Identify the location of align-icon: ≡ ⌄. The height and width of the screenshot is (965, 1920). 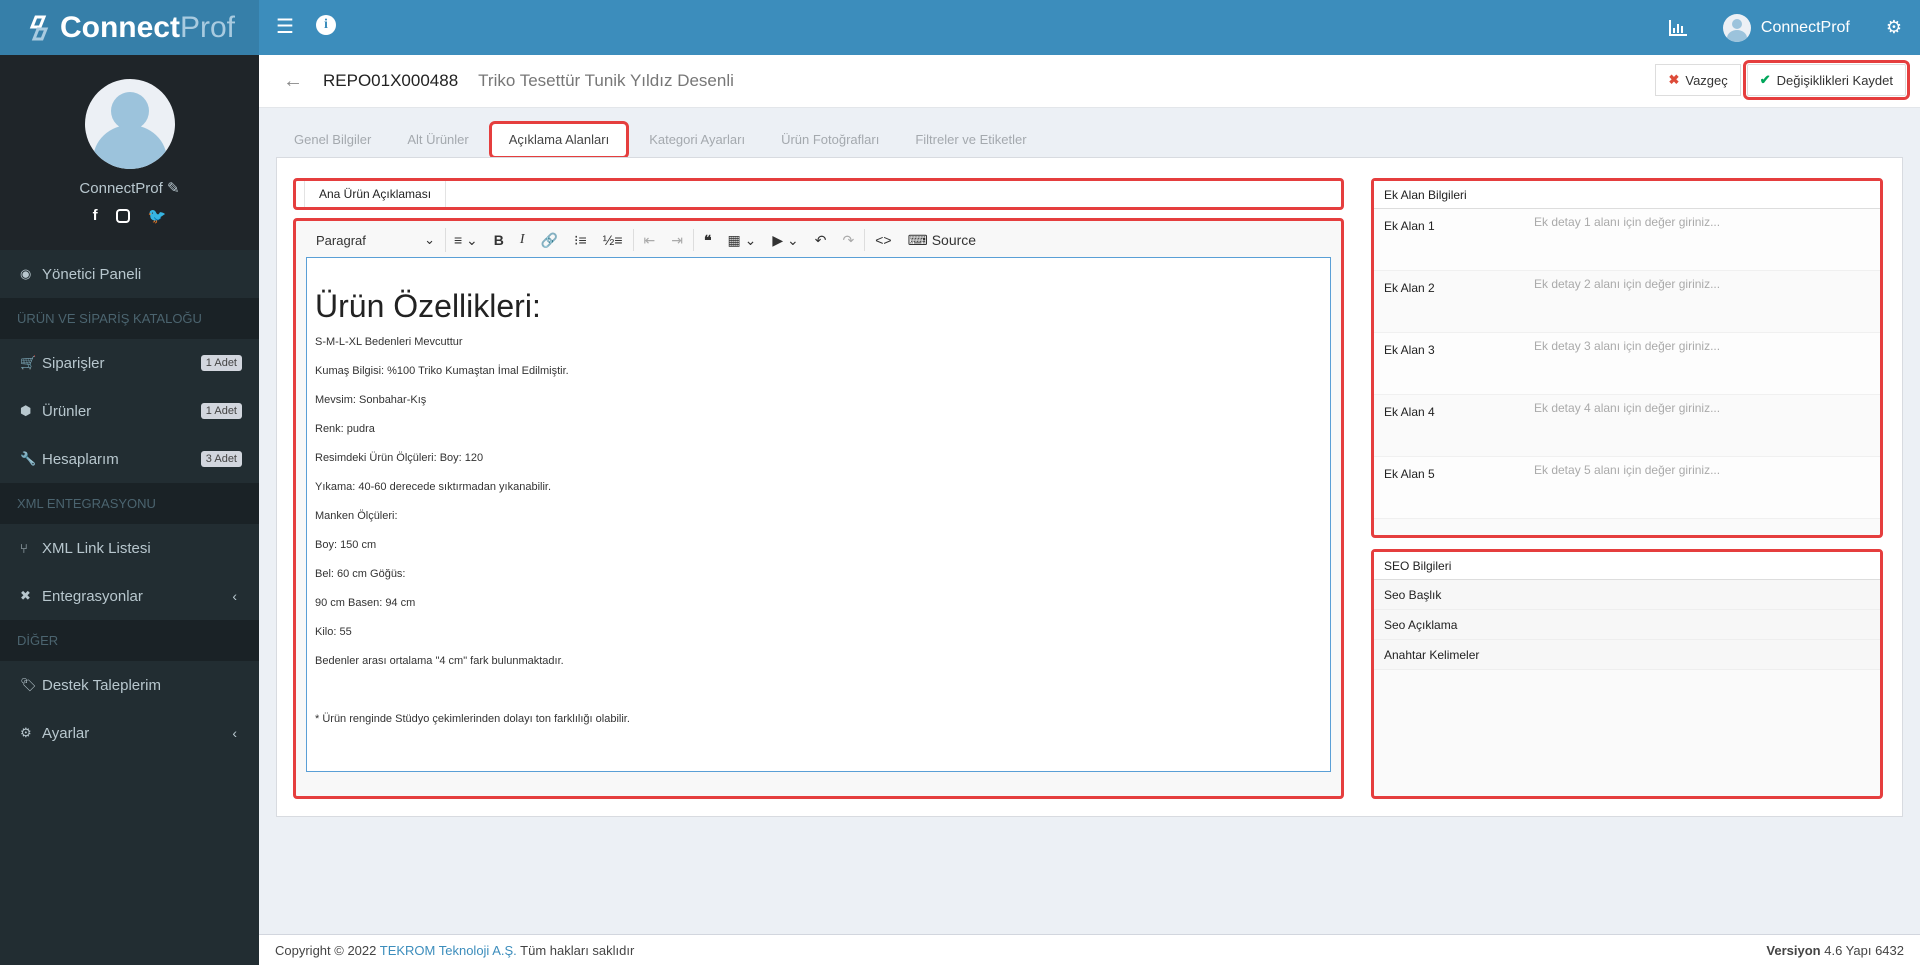
(466, 240).